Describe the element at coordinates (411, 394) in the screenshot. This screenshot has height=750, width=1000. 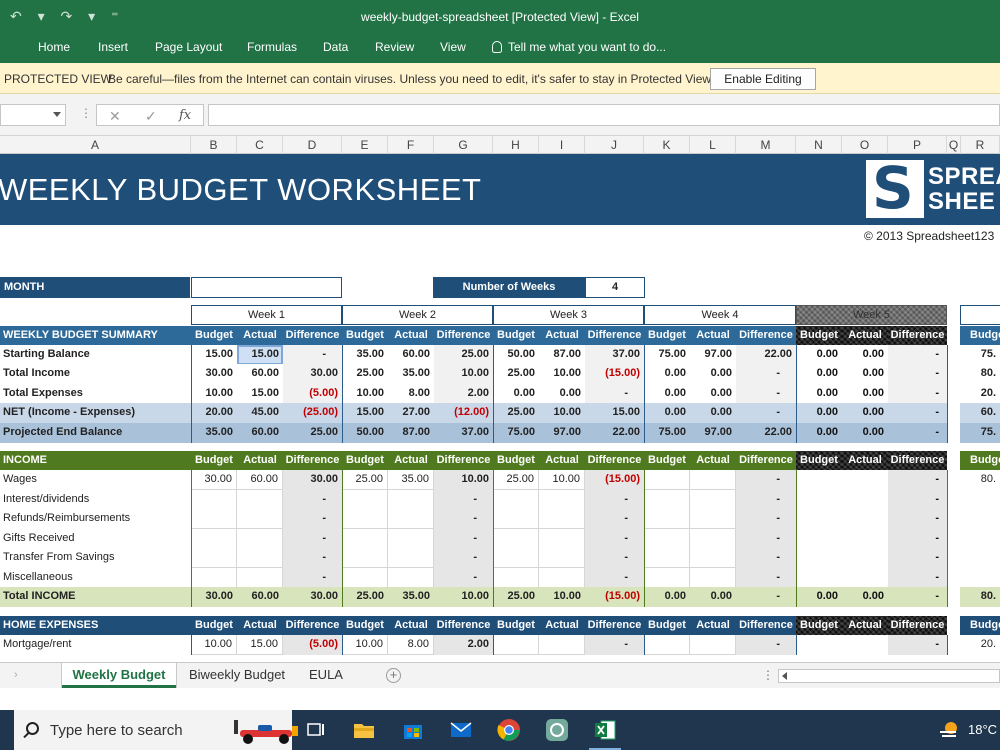
I see `data-cell: 8.00` at that location.